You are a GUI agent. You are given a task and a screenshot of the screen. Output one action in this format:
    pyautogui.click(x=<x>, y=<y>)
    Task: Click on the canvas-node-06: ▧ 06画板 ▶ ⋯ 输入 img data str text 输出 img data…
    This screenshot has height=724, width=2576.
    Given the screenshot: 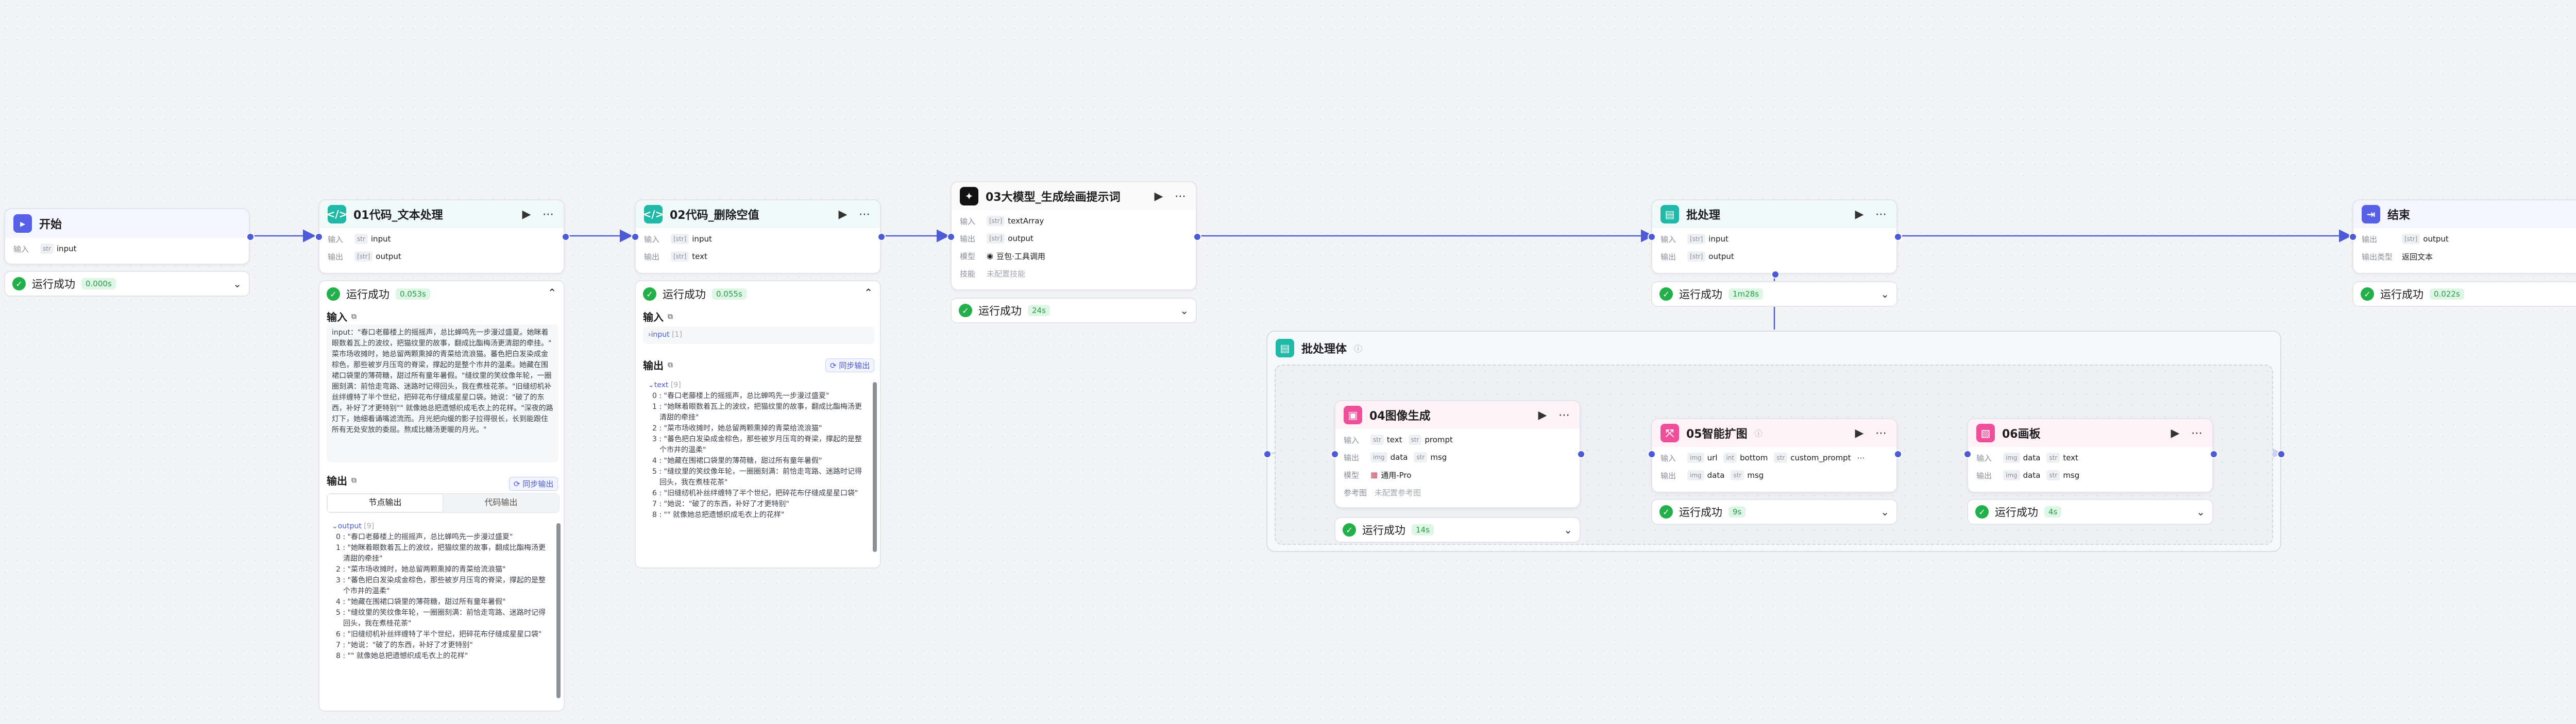 What is the action you would take?
    pyautogui.click(x=2090, y=456)
    